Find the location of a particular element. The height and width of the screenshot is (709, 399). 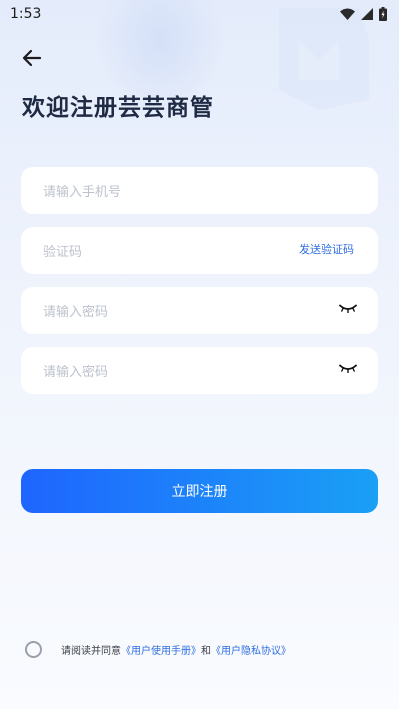

phone-field is located at coordinates (199, 190).